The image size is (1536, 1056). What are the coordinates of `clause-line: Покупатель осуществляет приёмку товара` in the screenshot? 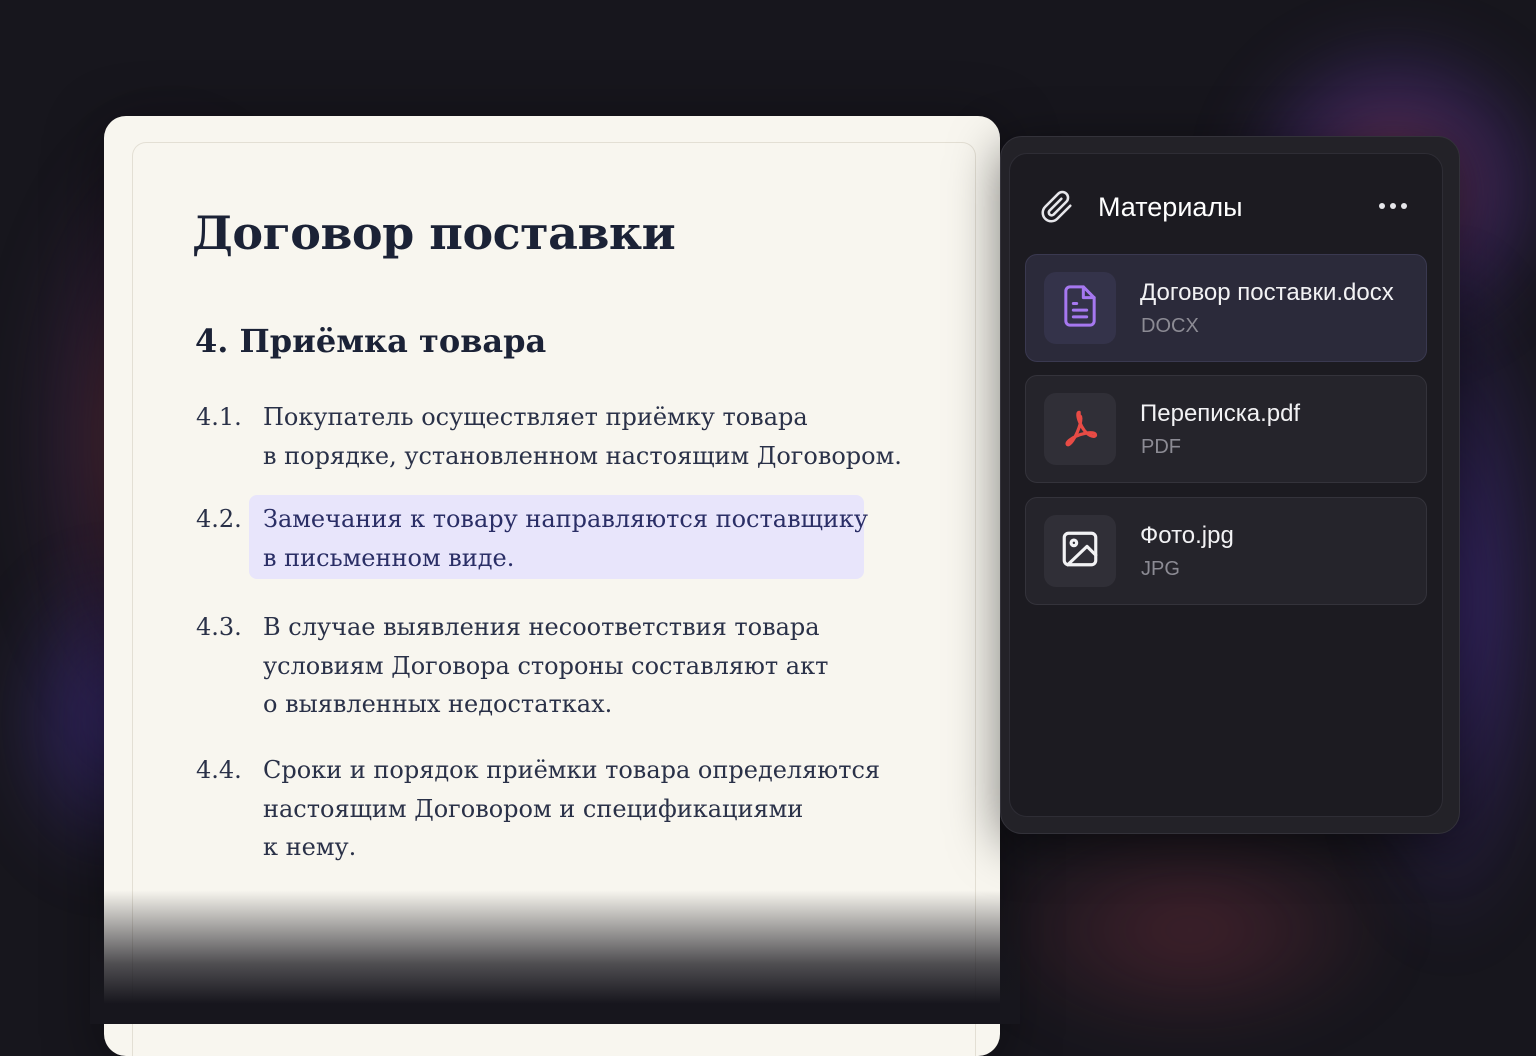 It's located at (535, 417).